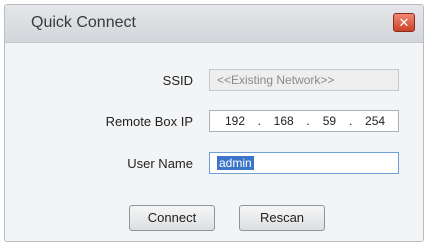 This screenshot has width=430, height=248. I want to click on ip-octet-4: 254, so click(375, 121).